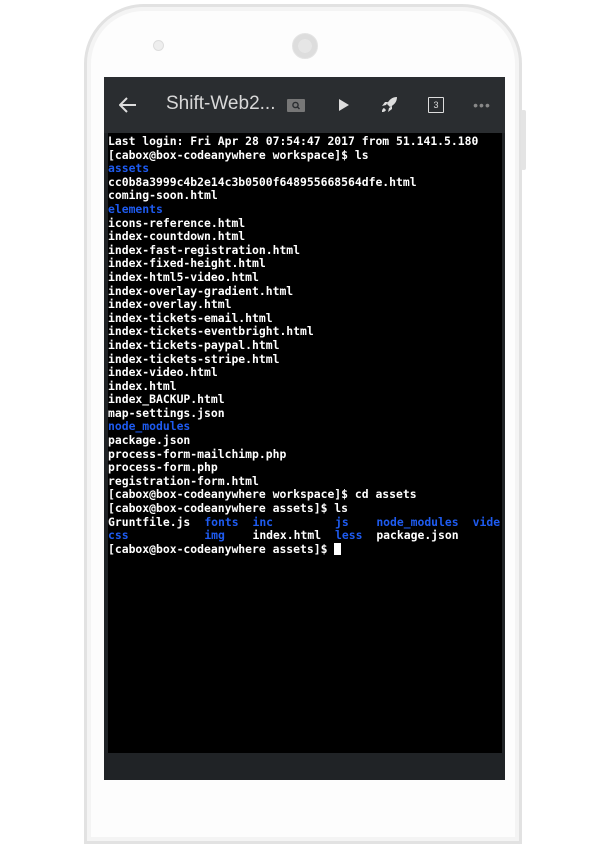 The image size is (600, 844). I want to click on phone-speaker, so click(305, 46).